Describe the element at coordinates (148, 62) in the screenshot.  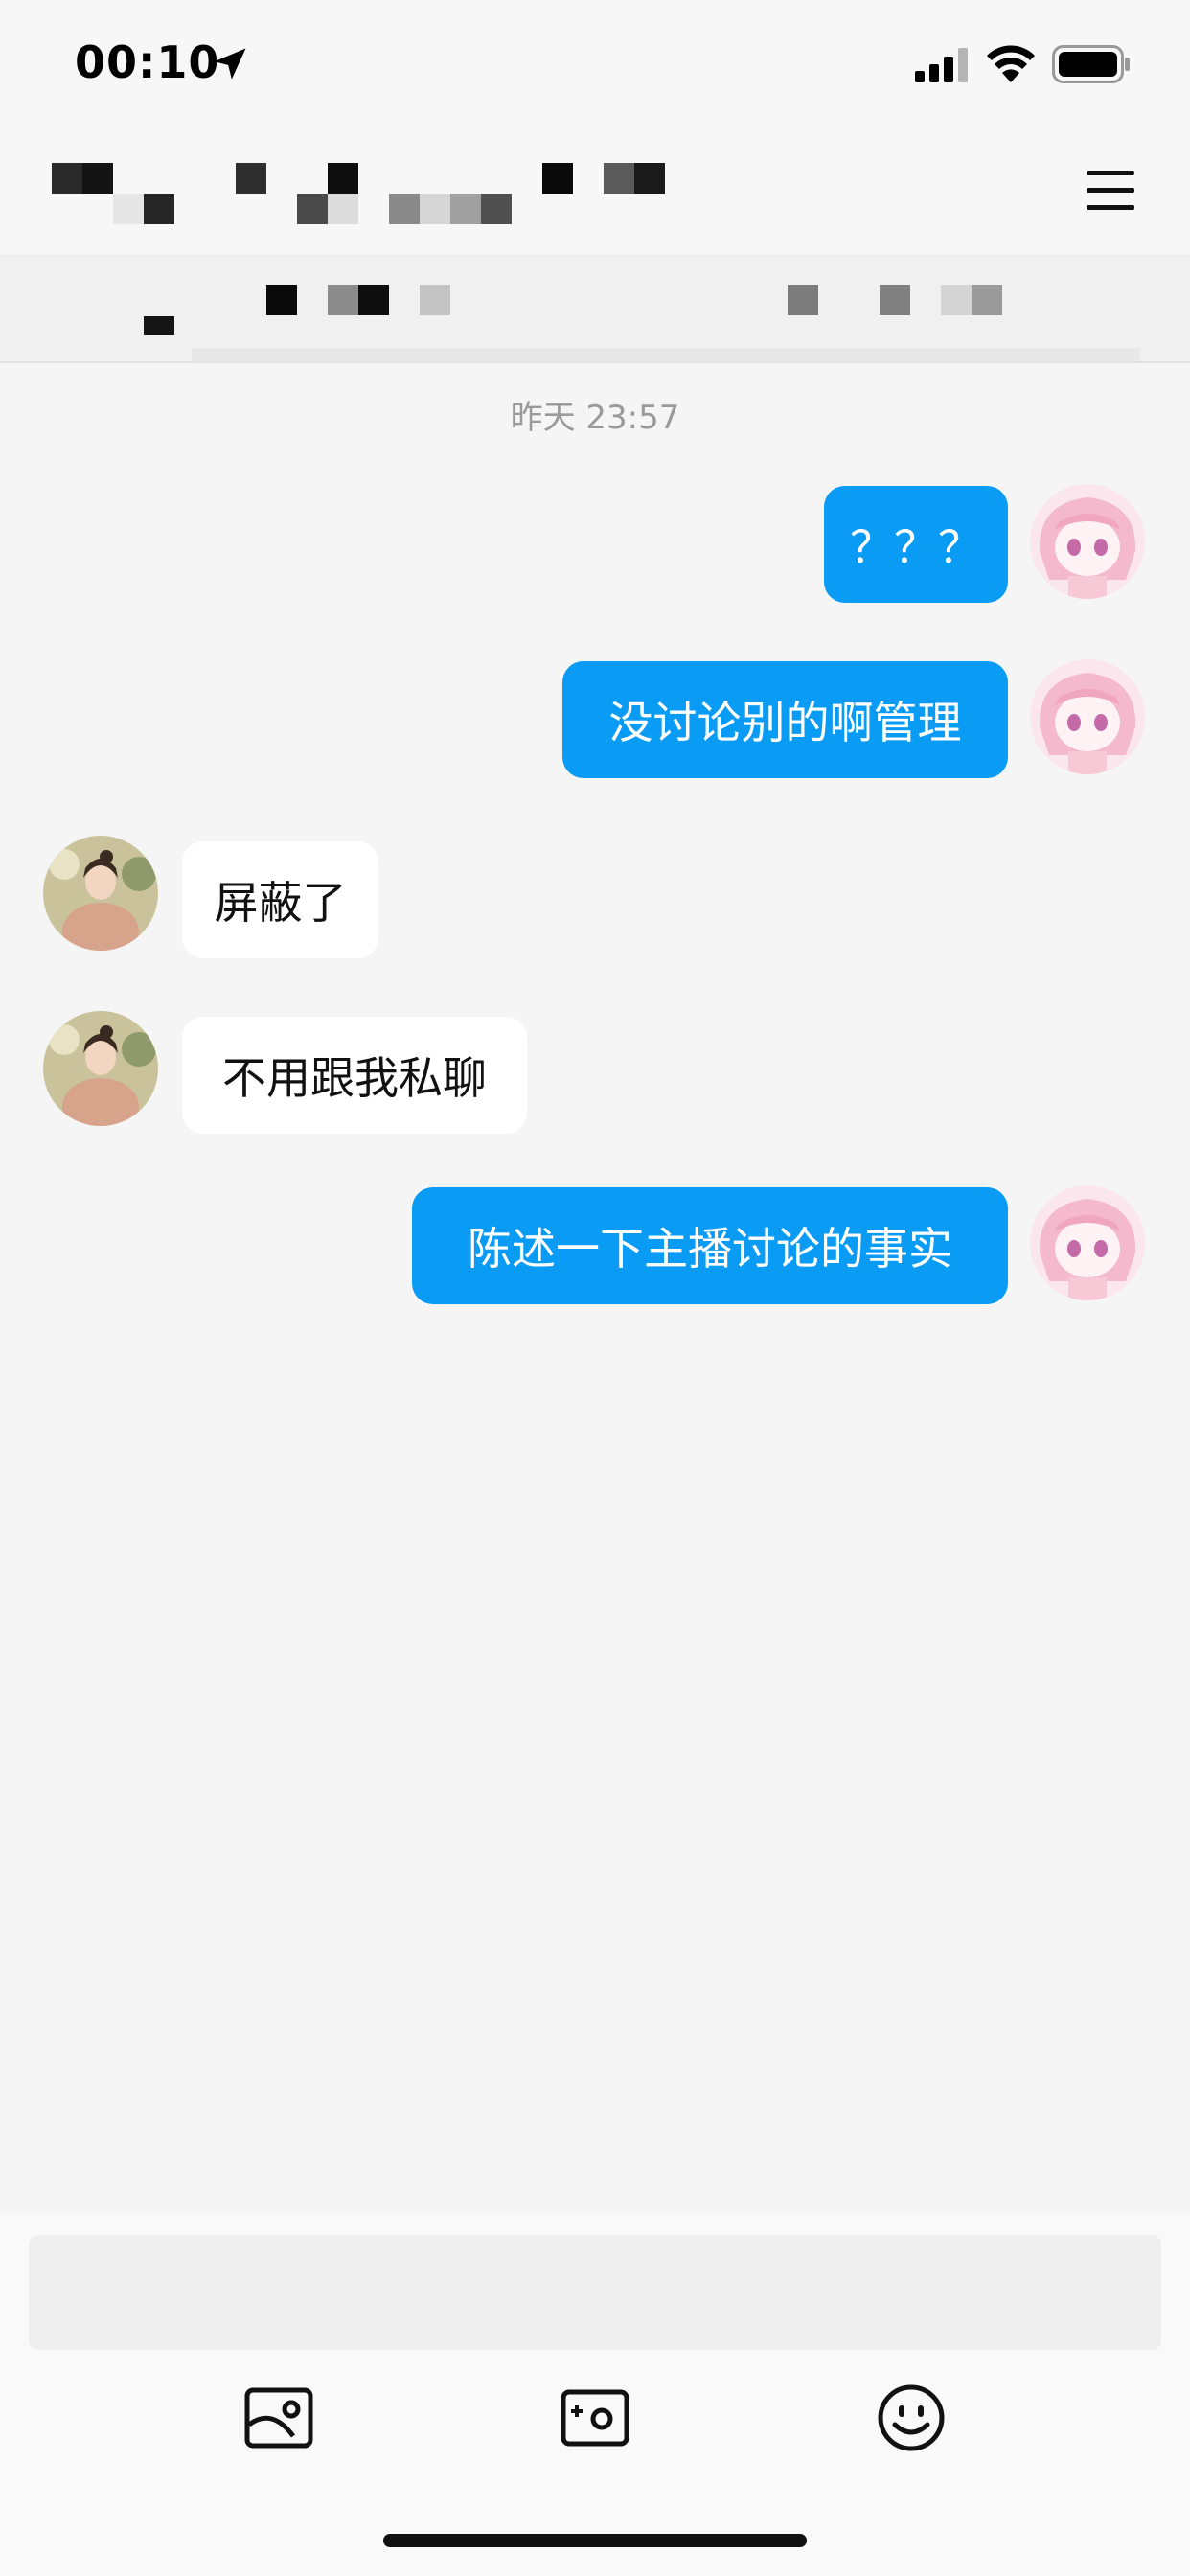
I see `status-time: 00:10` at that location.